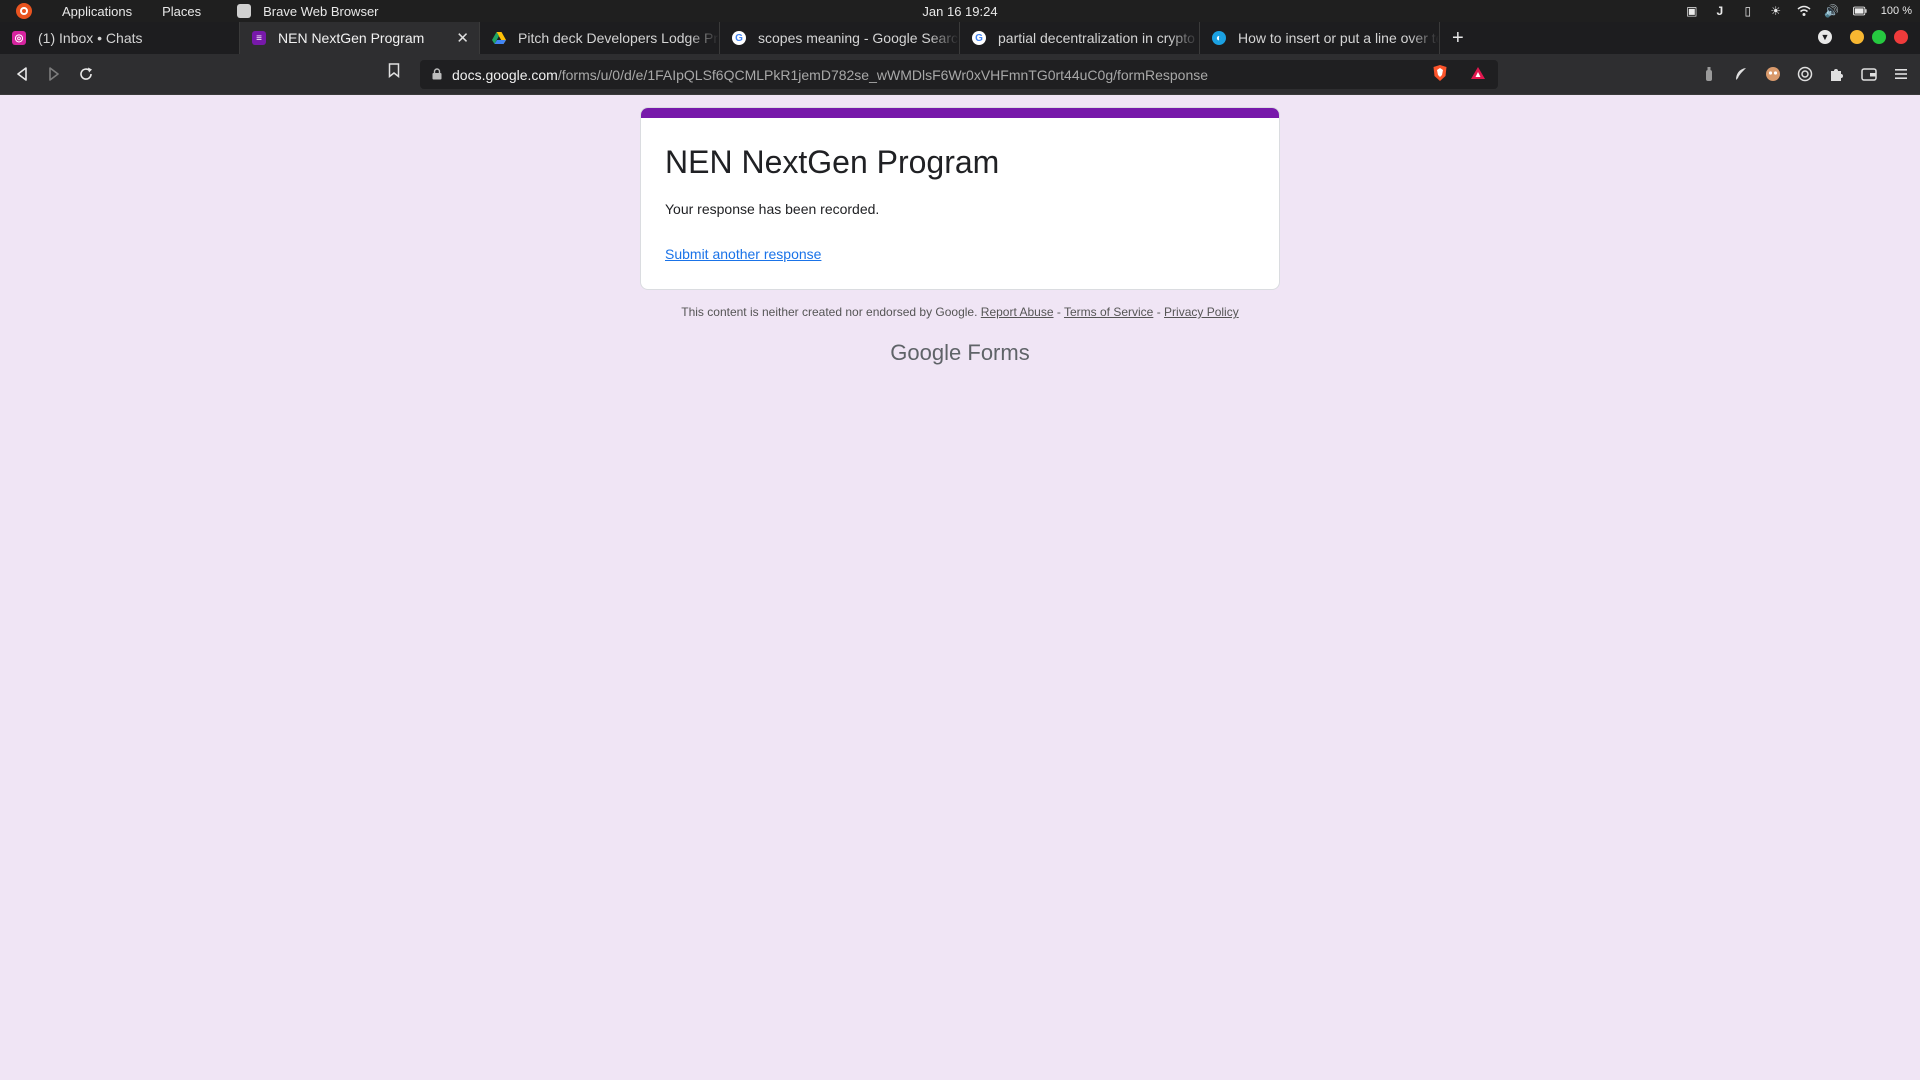  I want to click on extension-feather-icon, so click(1741, 74).